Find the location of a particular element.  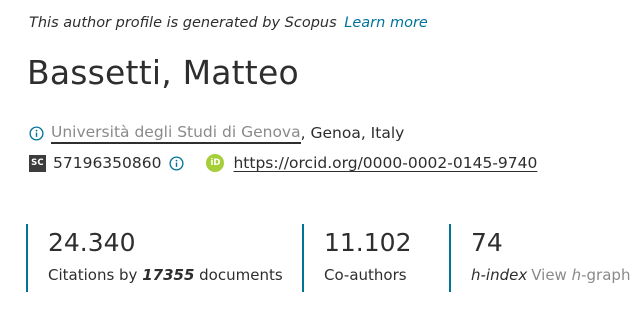

hindex-metric: 74 h-index View h-graph is located at coordinates (539, 258).